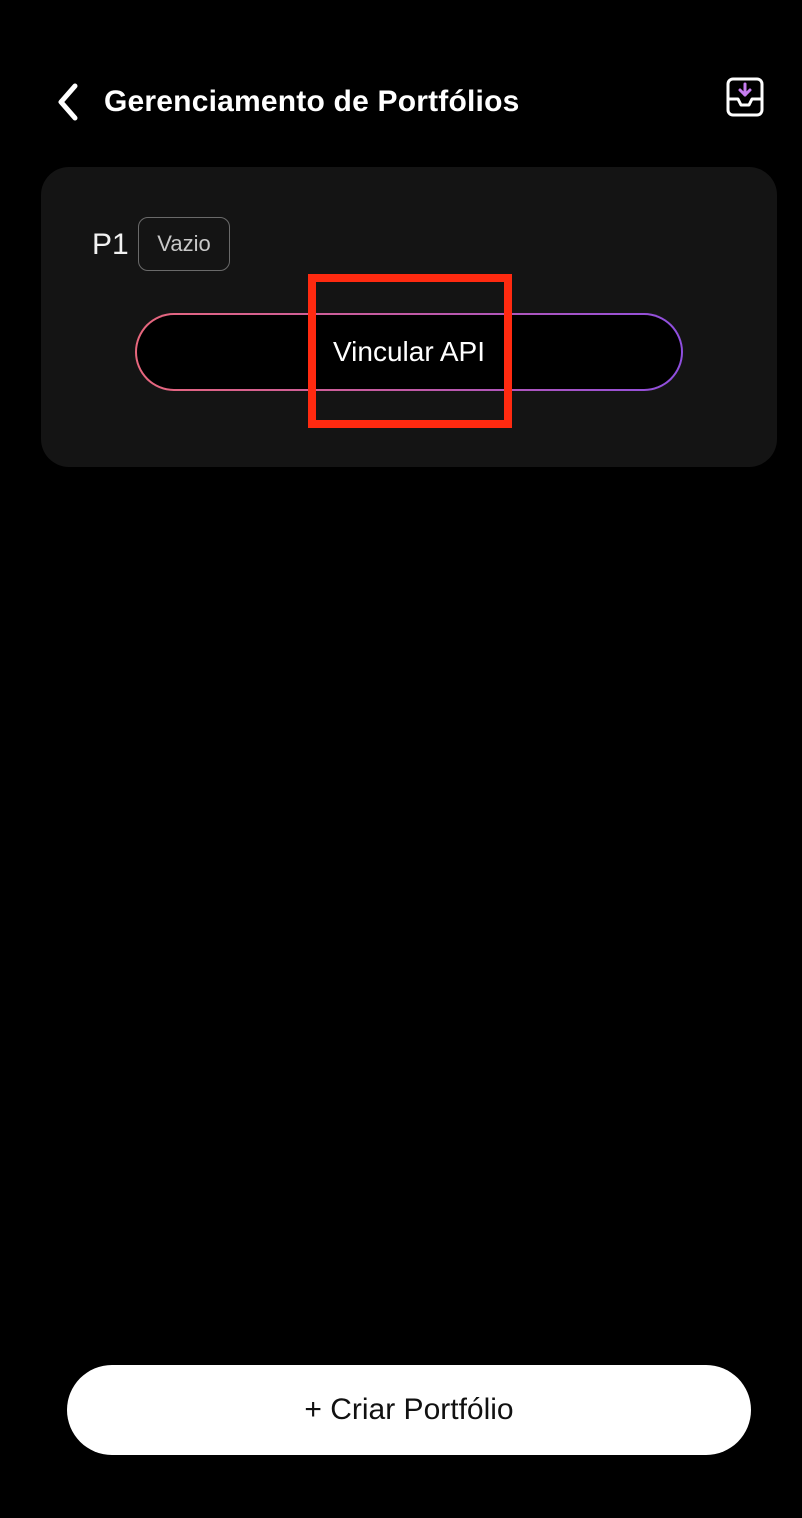 This screenshot has width=802, height=1518. I want to click on tray-download-icon, so click(745, 97).